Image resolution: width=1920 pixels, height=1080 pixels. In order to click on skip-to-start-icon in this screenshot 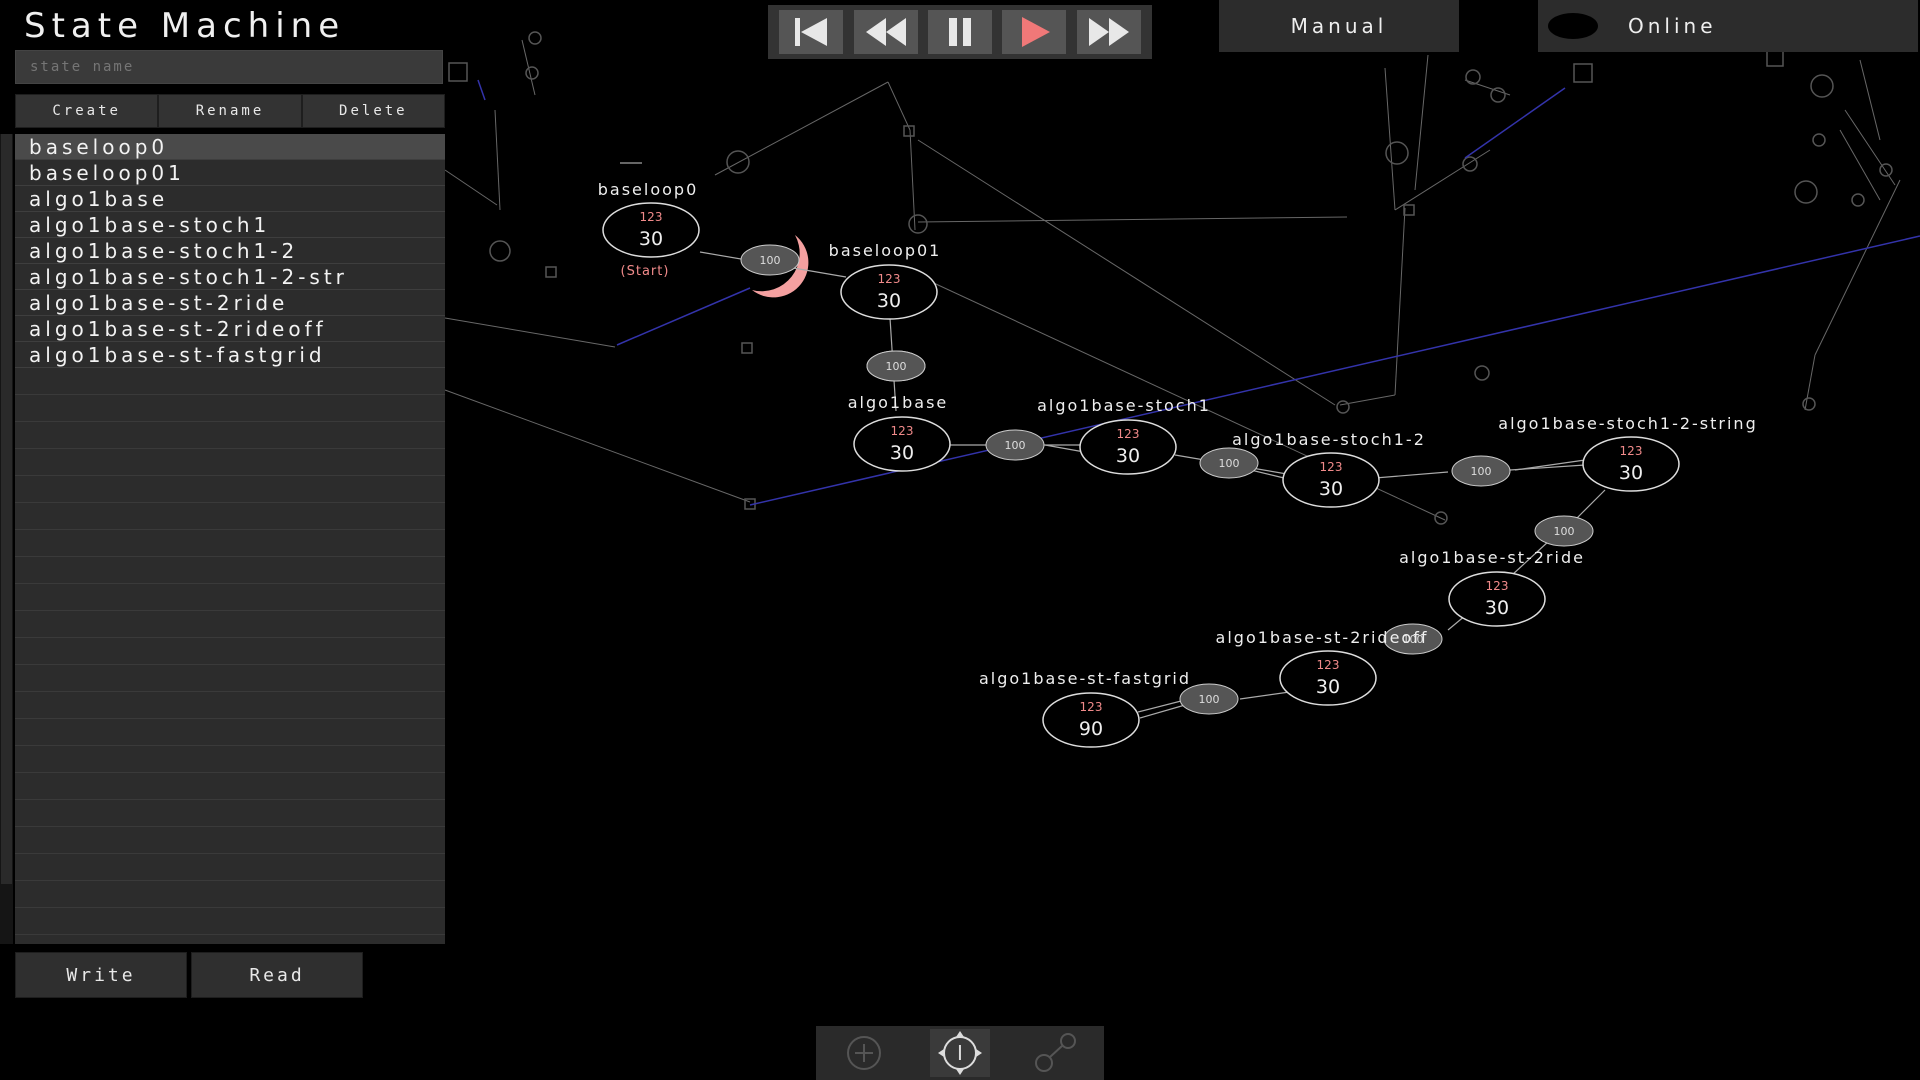, I will do `click(811, 32)`.